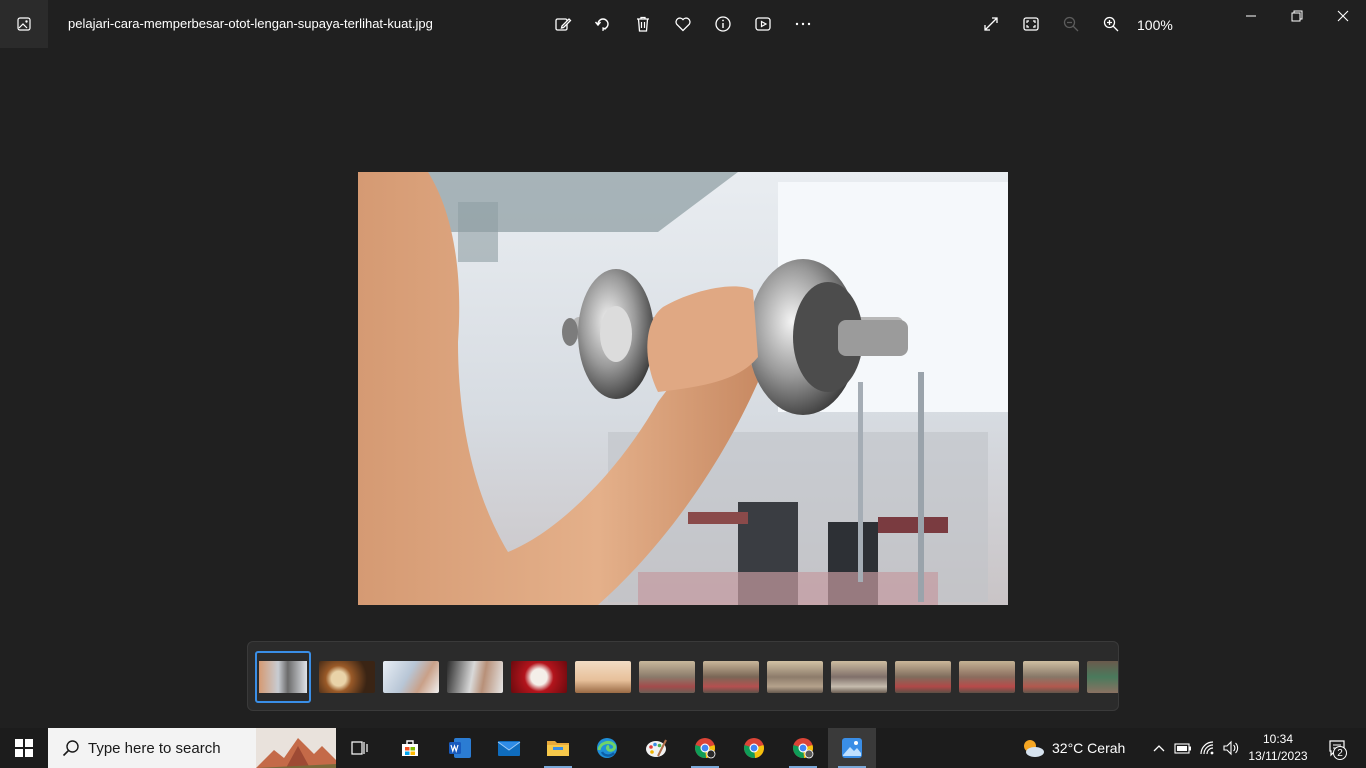  What do you see at coordinates (1251, 16) in the screenshot?
I see `minimize-button` at bounding box center [1251, 16].